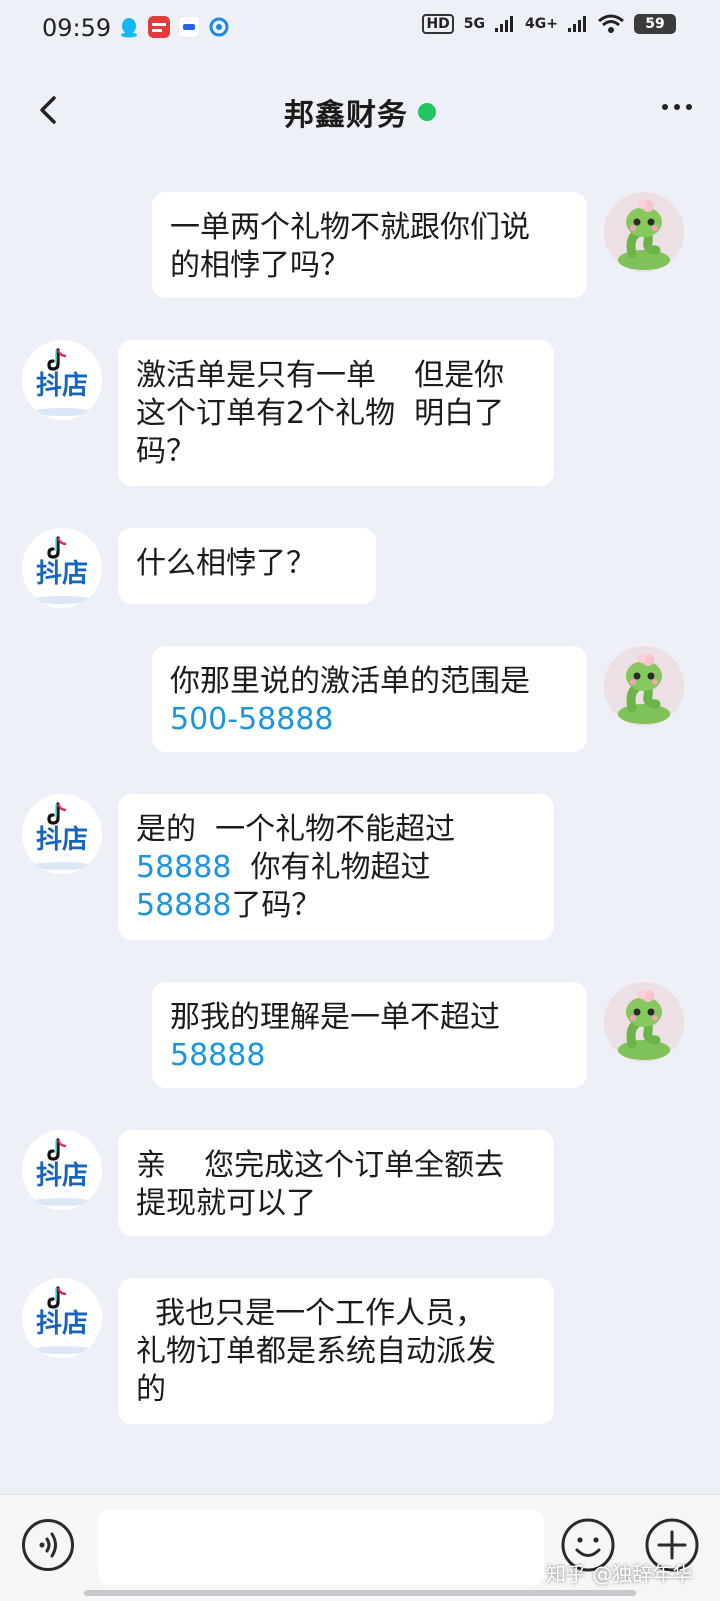 This screenshot has width=720, height=1601. What do you see at coordinates (276, 905) in the screenshot?
I see `message-text: 了码？` at bounding box center [276, 905].